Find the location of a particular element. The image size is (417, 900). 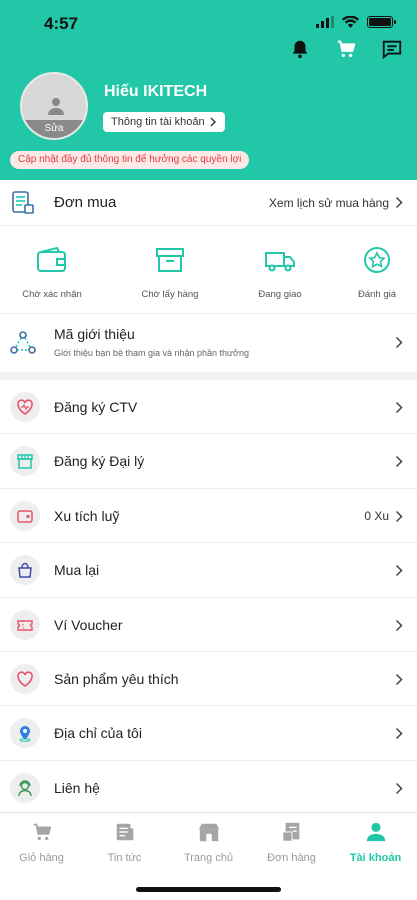

heart-icon is located at coordinates (25, 678).